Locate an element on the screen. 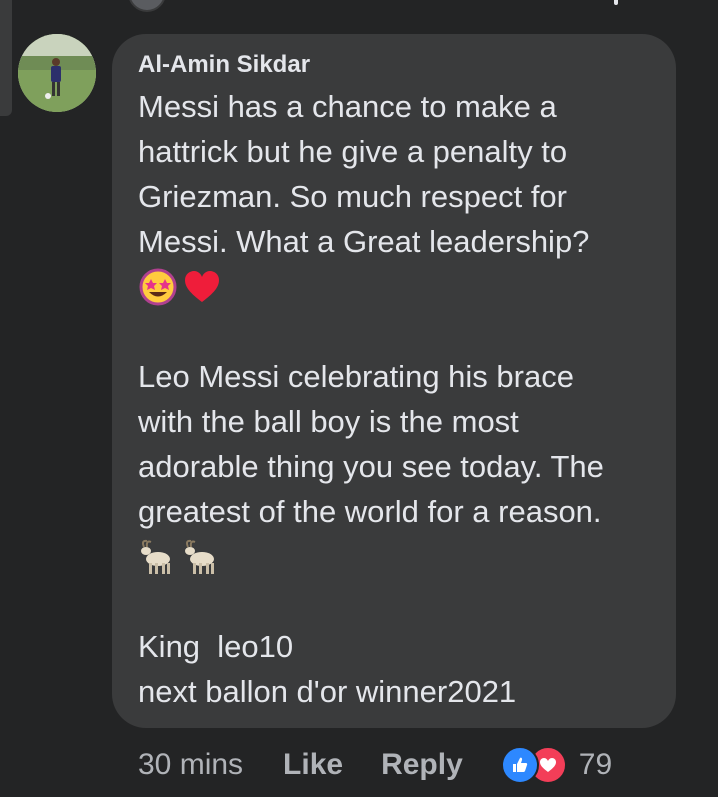 The image size is (718, 797). comment-line: Messi has a chance to make a is located at coordinates (347, 106).